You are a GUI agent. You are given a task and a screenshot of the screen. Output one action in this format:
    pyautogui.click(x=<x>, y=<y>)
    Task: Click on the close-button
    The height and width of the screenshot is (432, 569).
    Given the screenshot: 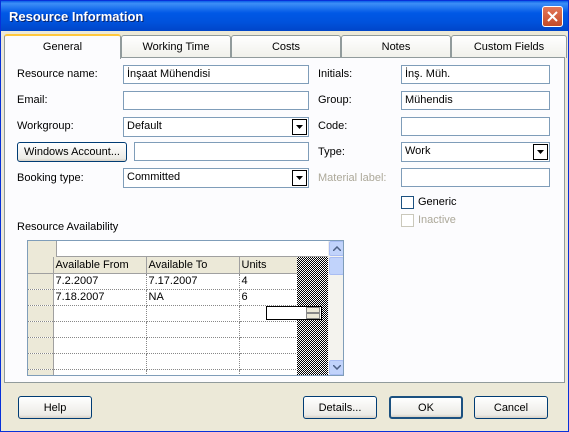 What is the action you would take?
    pyautogui.click(x=552, y=16)
    